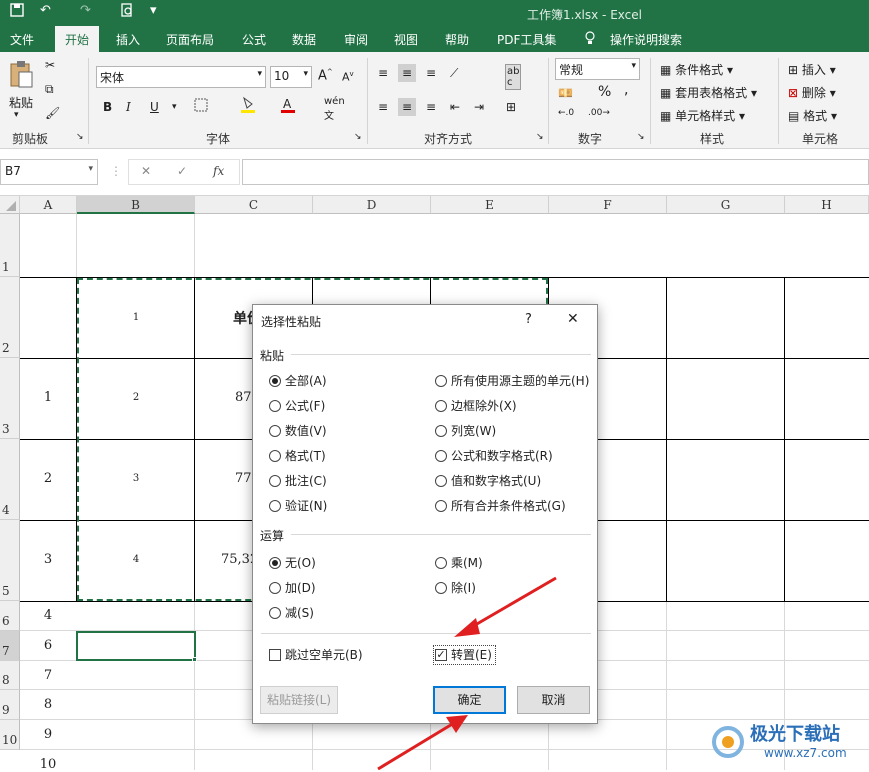 The height and width of the screenshot is (772, 869). What do you see at coordinates (476, 406) in the screenshot?
I see `radio-paste-no-borders: 边框除外(X)` at bounding box center [476, 406].